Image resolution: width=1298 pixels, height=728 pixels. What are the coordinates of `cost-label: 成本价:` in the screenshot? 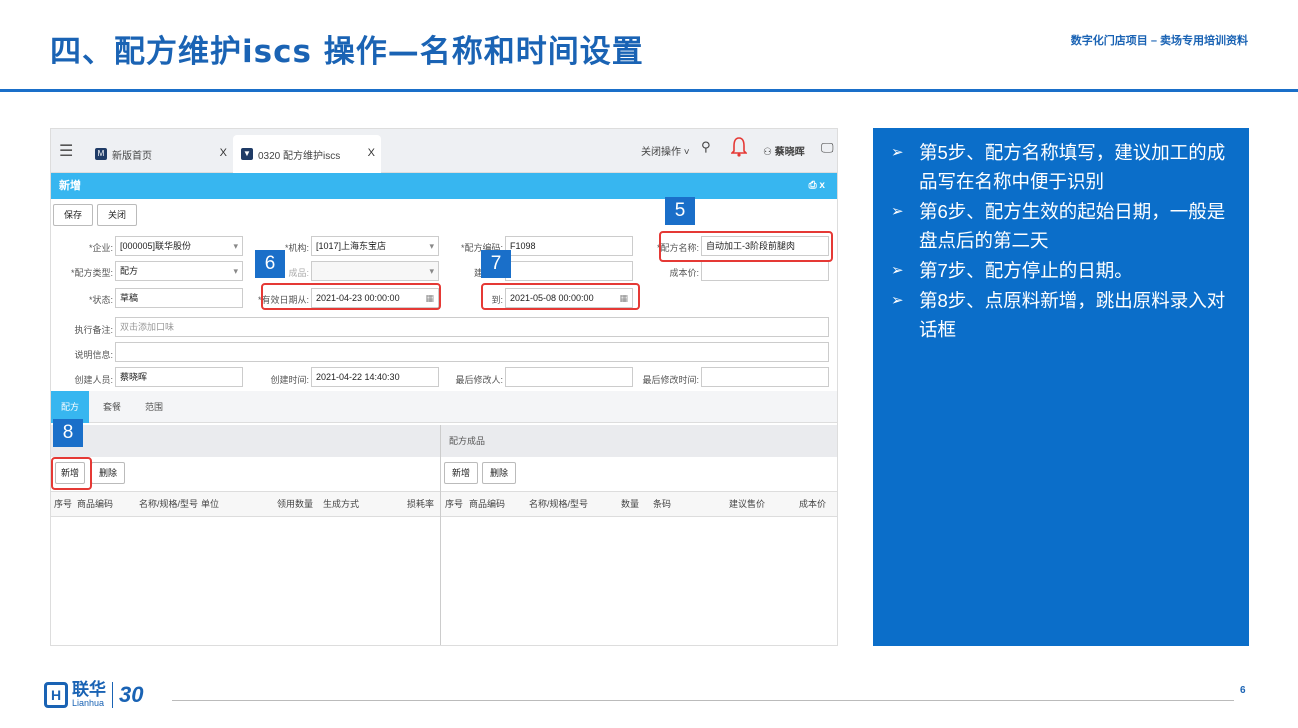 It's located at (684, 273).